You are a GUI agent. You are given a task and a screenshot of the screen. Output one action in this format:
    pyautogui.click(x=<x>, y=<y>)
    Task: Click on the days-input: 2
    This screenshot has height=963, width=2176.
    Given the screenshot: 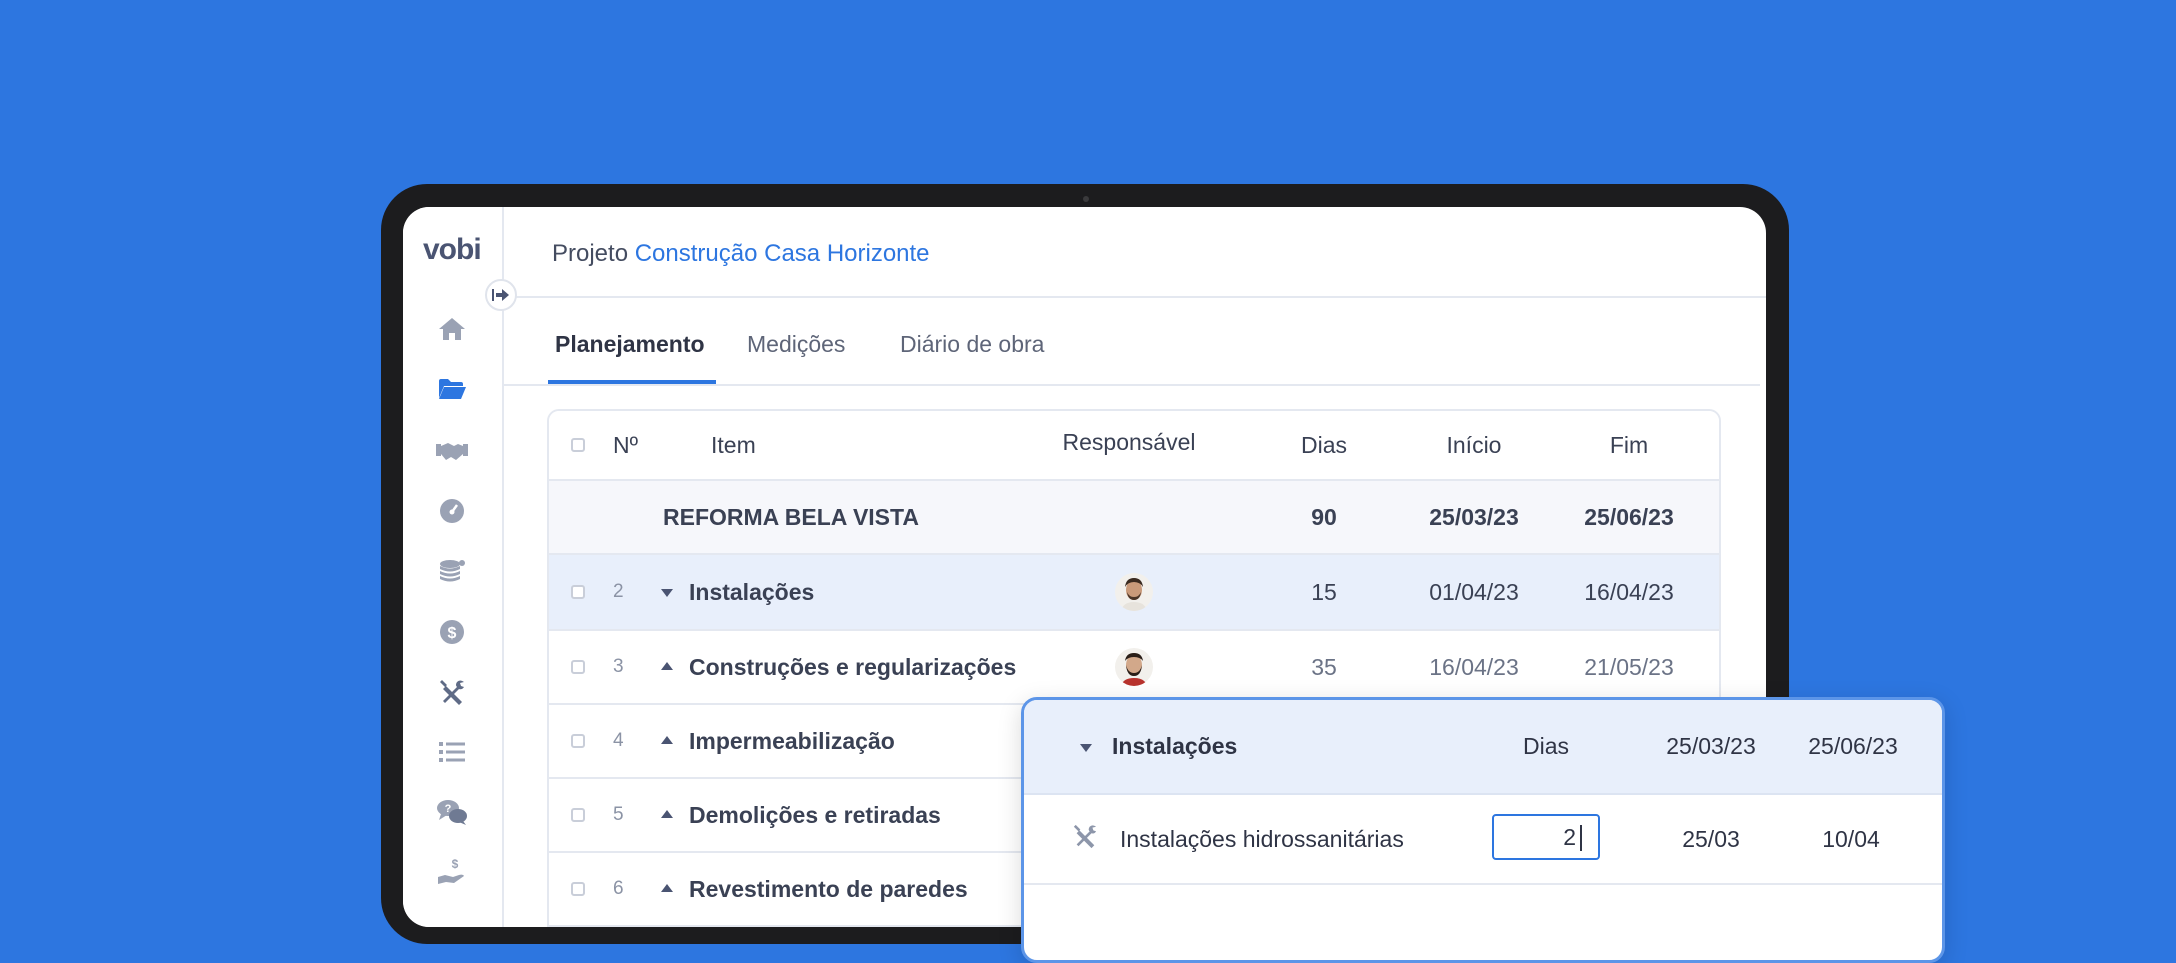 What is the action you would take?
    pyautogui.click(x=1546, y=837)
    